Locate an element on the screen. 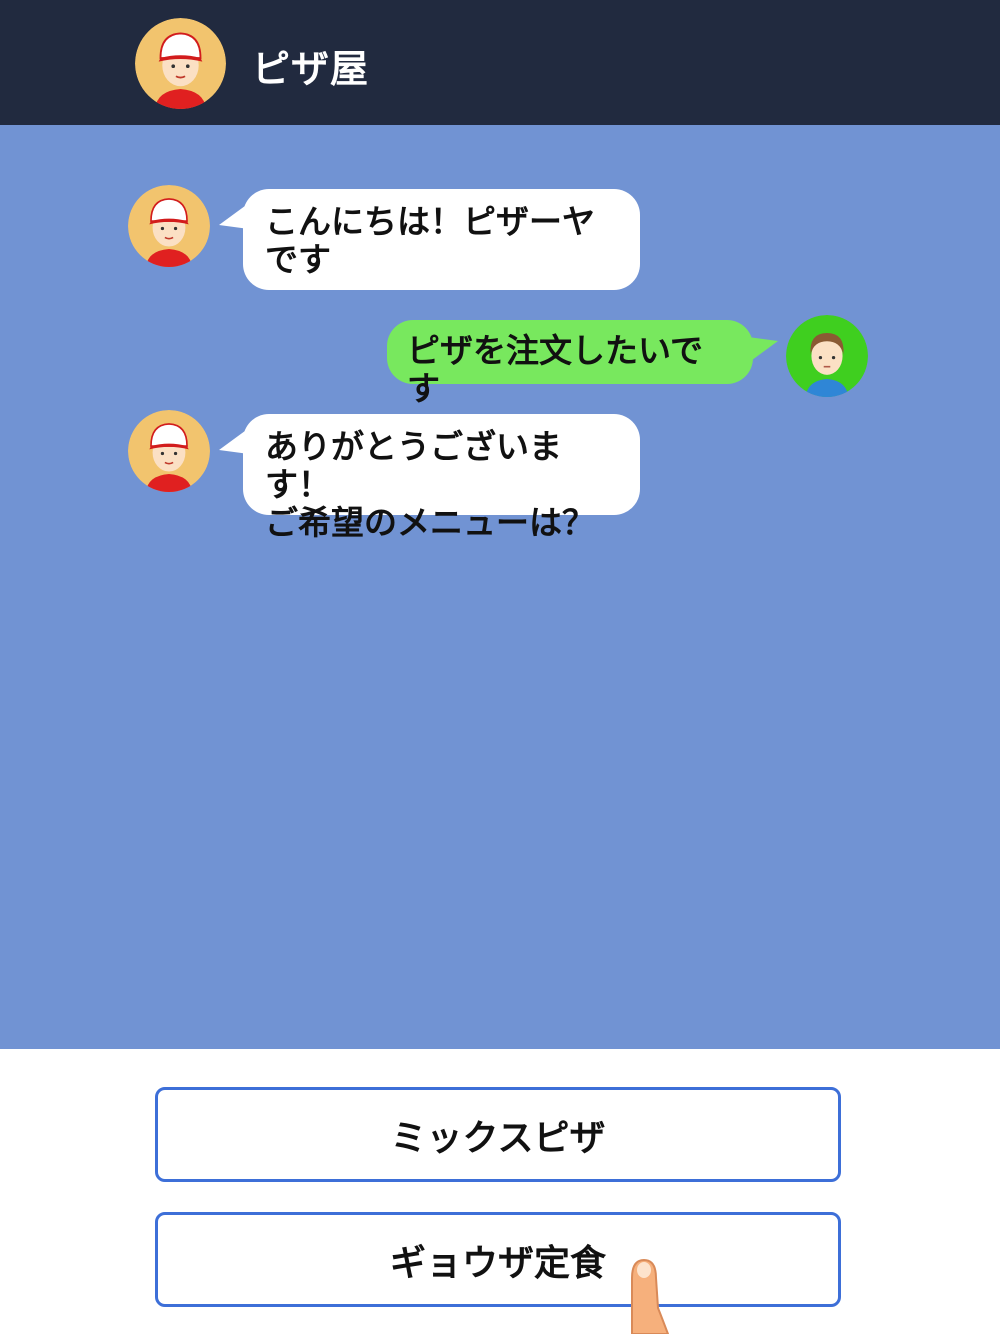  message-line: です is located at coordinates (298, 259).